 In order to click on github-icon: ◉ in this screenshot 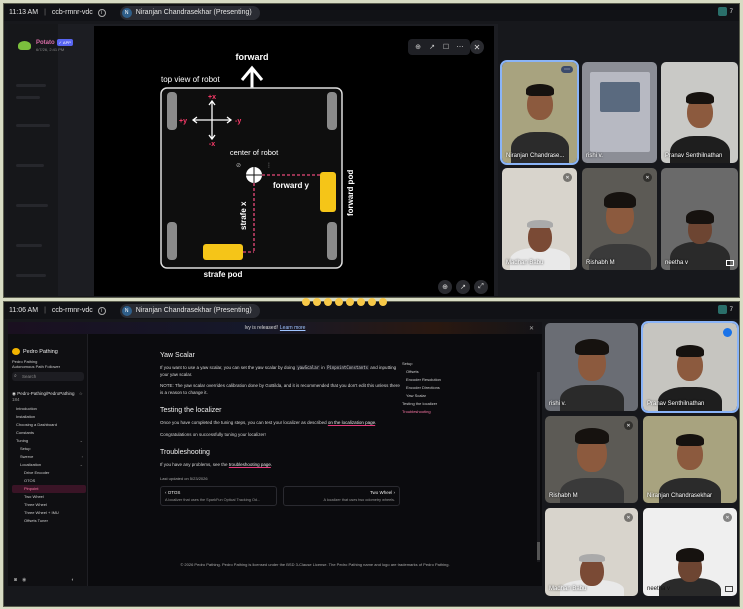, I will do `click(24, 580)`.